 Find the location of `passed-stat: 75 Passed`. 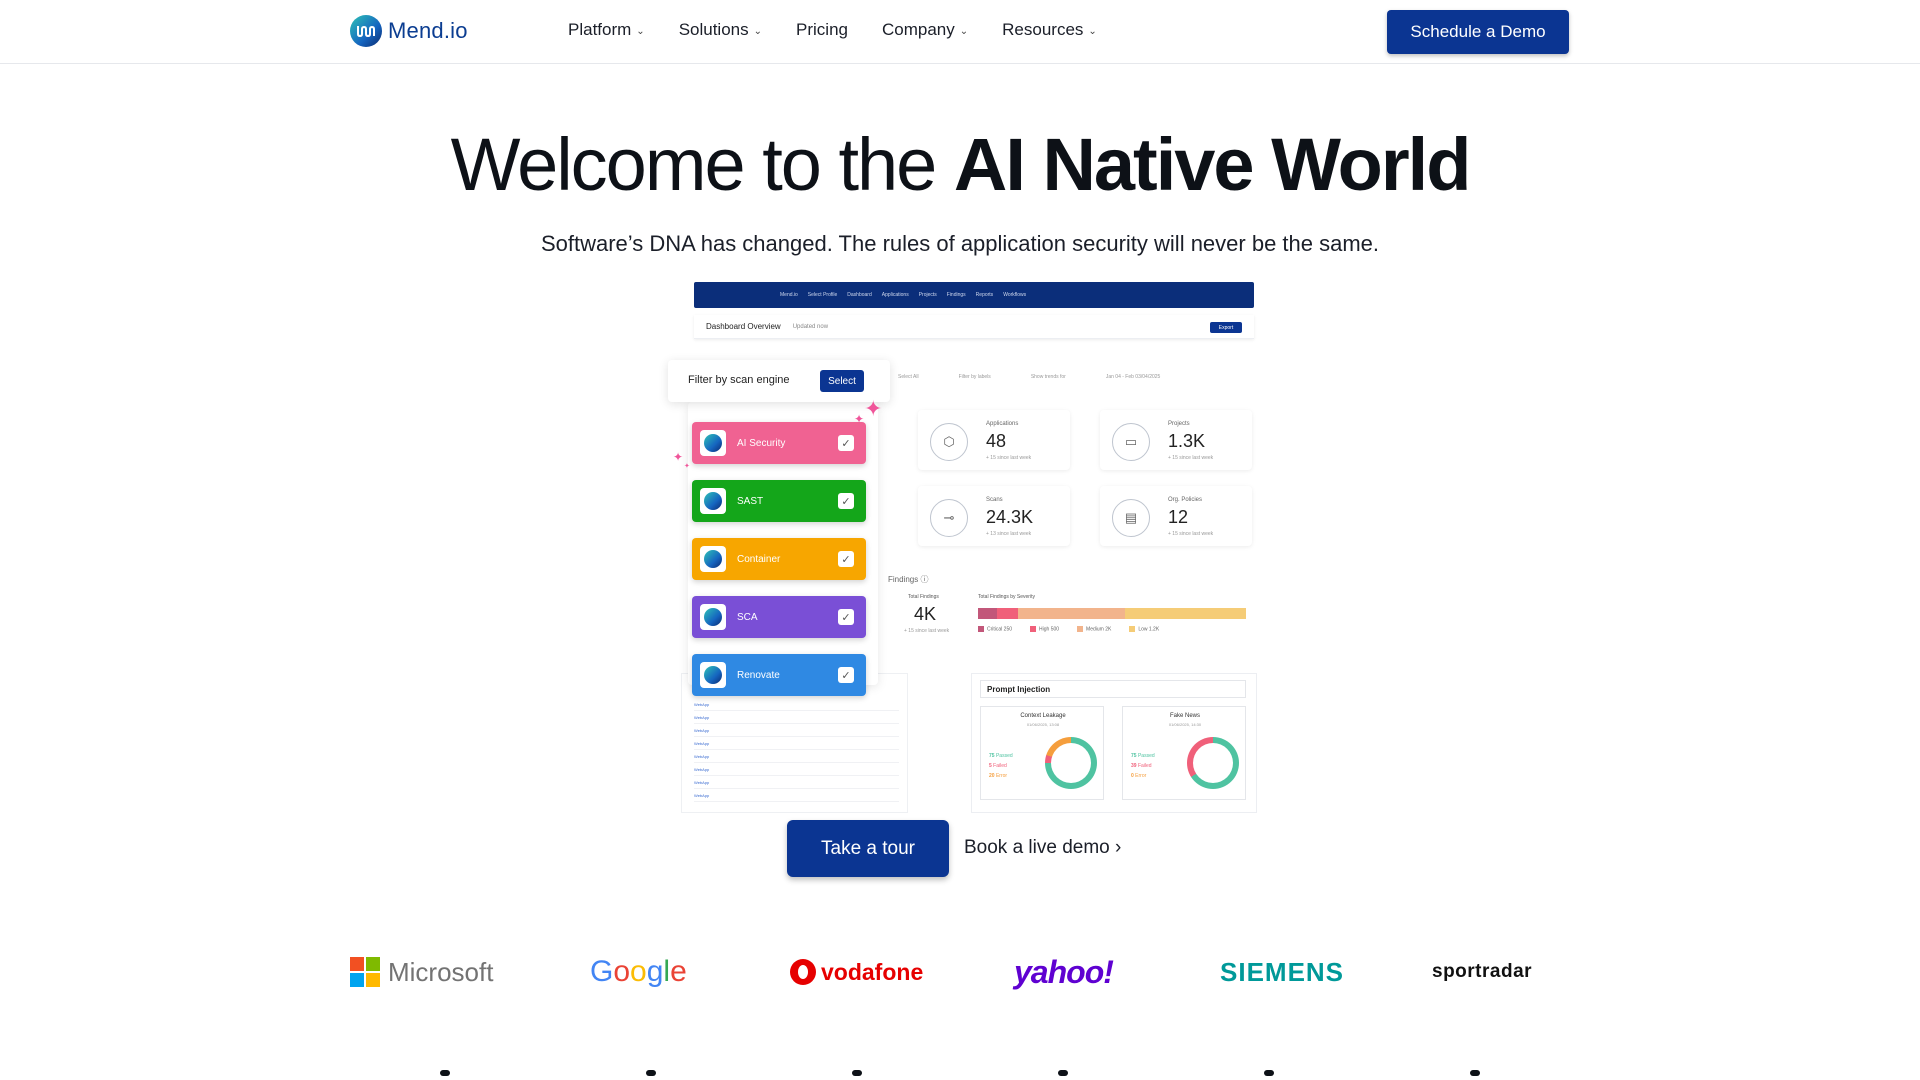

passed-stat: 75 Passed is located at coordinates (1001, 756).